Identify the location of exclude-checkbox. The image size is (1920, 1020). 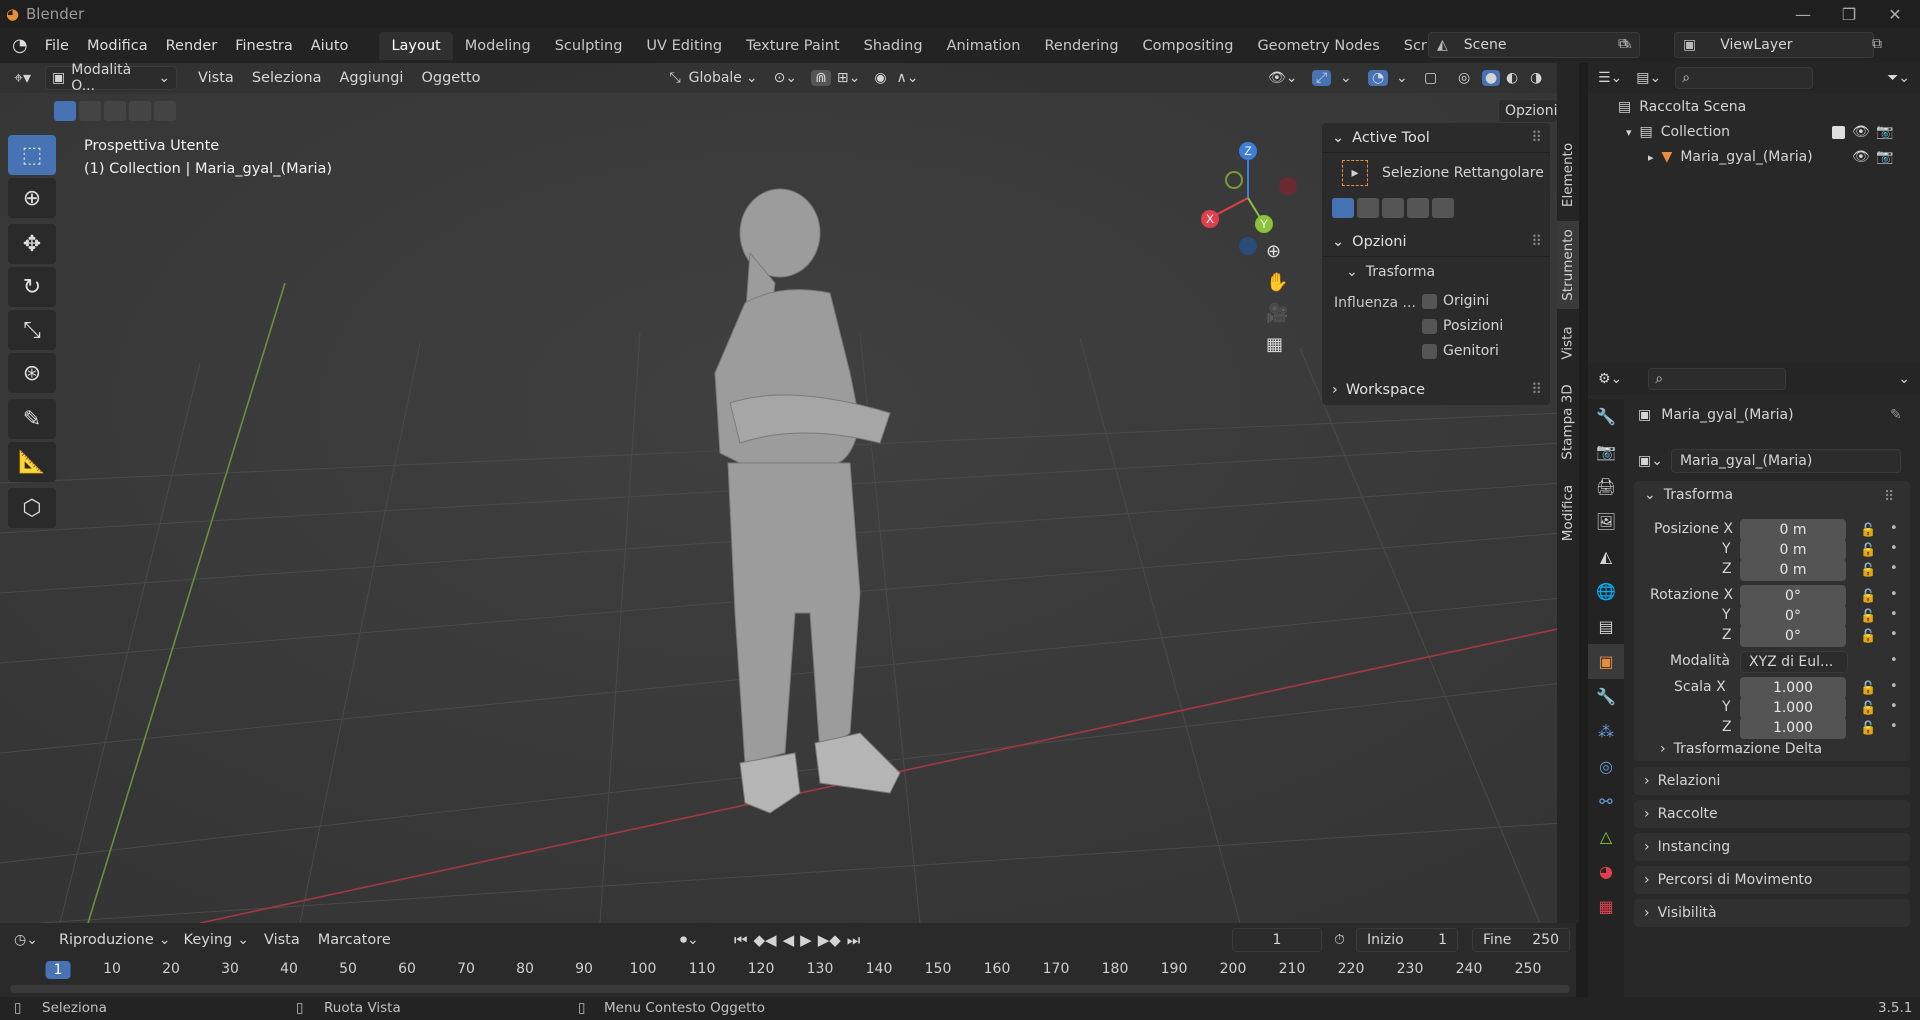
(1838, 132).